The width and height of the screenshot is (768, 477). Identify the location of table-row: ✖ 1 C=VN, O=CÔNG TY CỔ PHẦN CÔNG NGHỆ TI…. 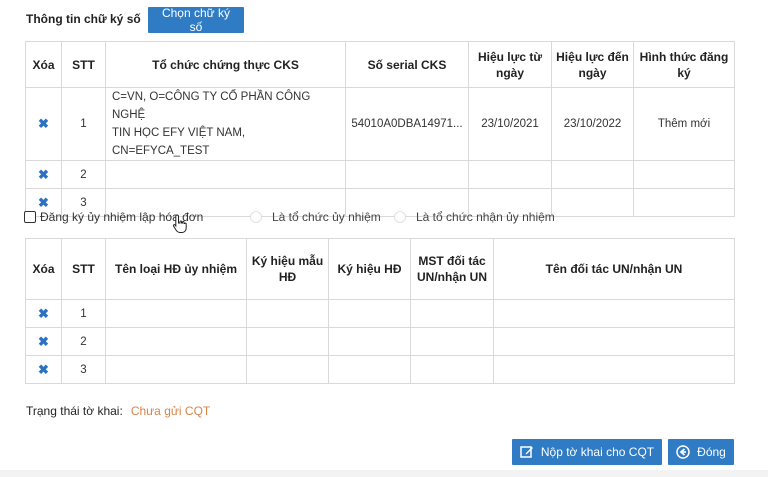
(380, 124).